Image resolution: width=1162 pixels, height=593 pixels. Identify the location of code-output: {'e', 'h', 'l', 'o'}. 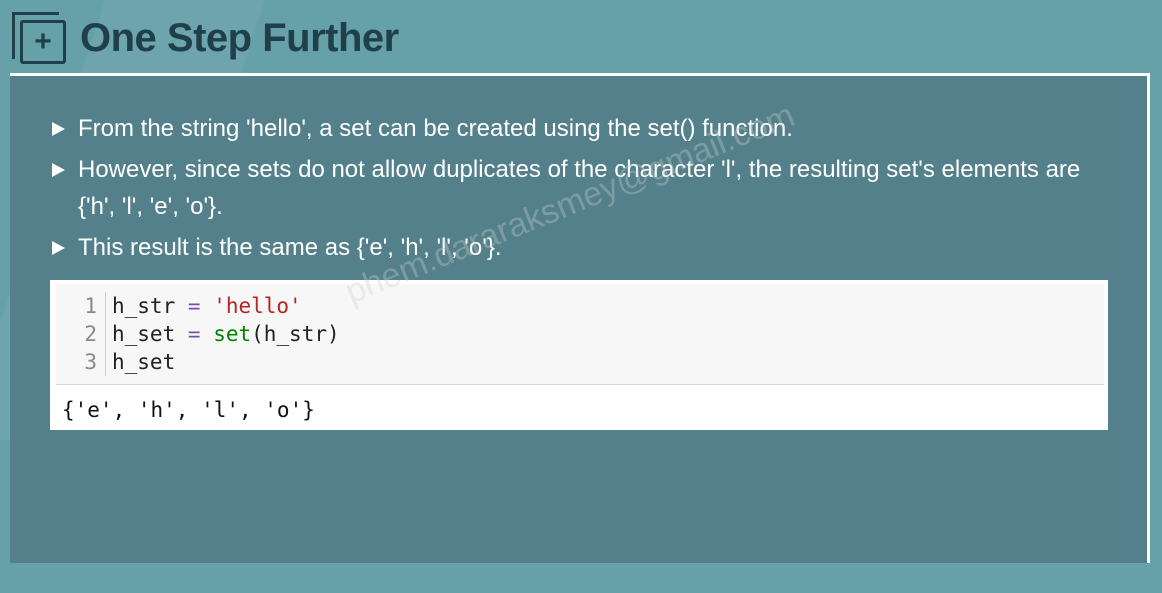
(188, 410).